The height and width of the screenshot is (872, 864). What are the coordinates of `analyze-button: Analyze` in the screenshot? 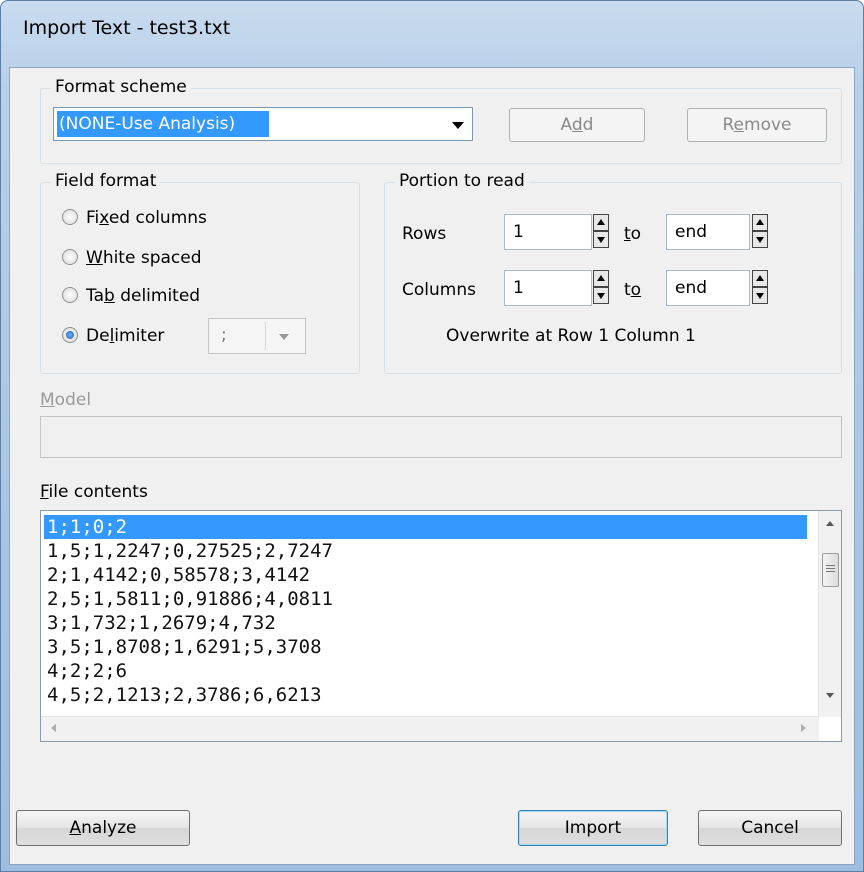 It's located at (103, 828).